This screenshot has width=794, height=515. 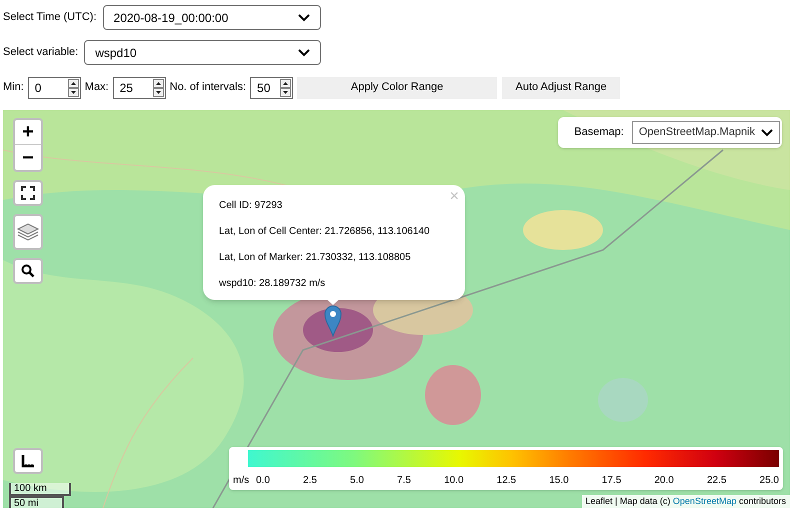 I want to click on zoom-in-button: +, so click(x=28, y=132).